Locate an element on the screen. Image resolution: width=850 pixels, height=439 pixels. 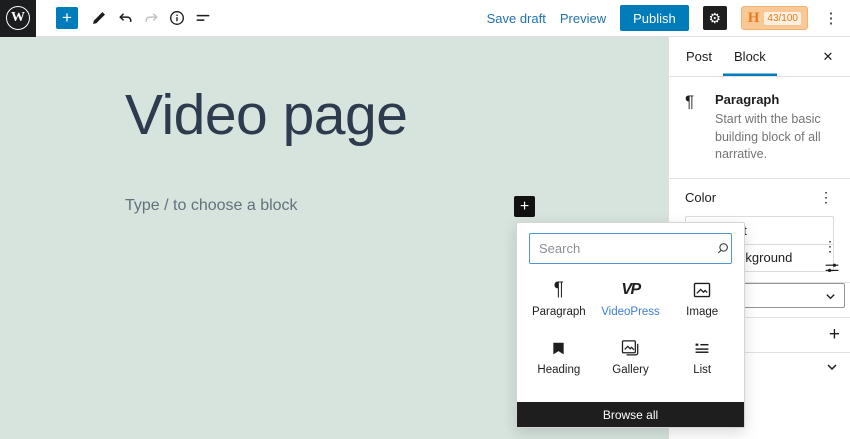
block-label: Image is located at coordinates (702, 312).